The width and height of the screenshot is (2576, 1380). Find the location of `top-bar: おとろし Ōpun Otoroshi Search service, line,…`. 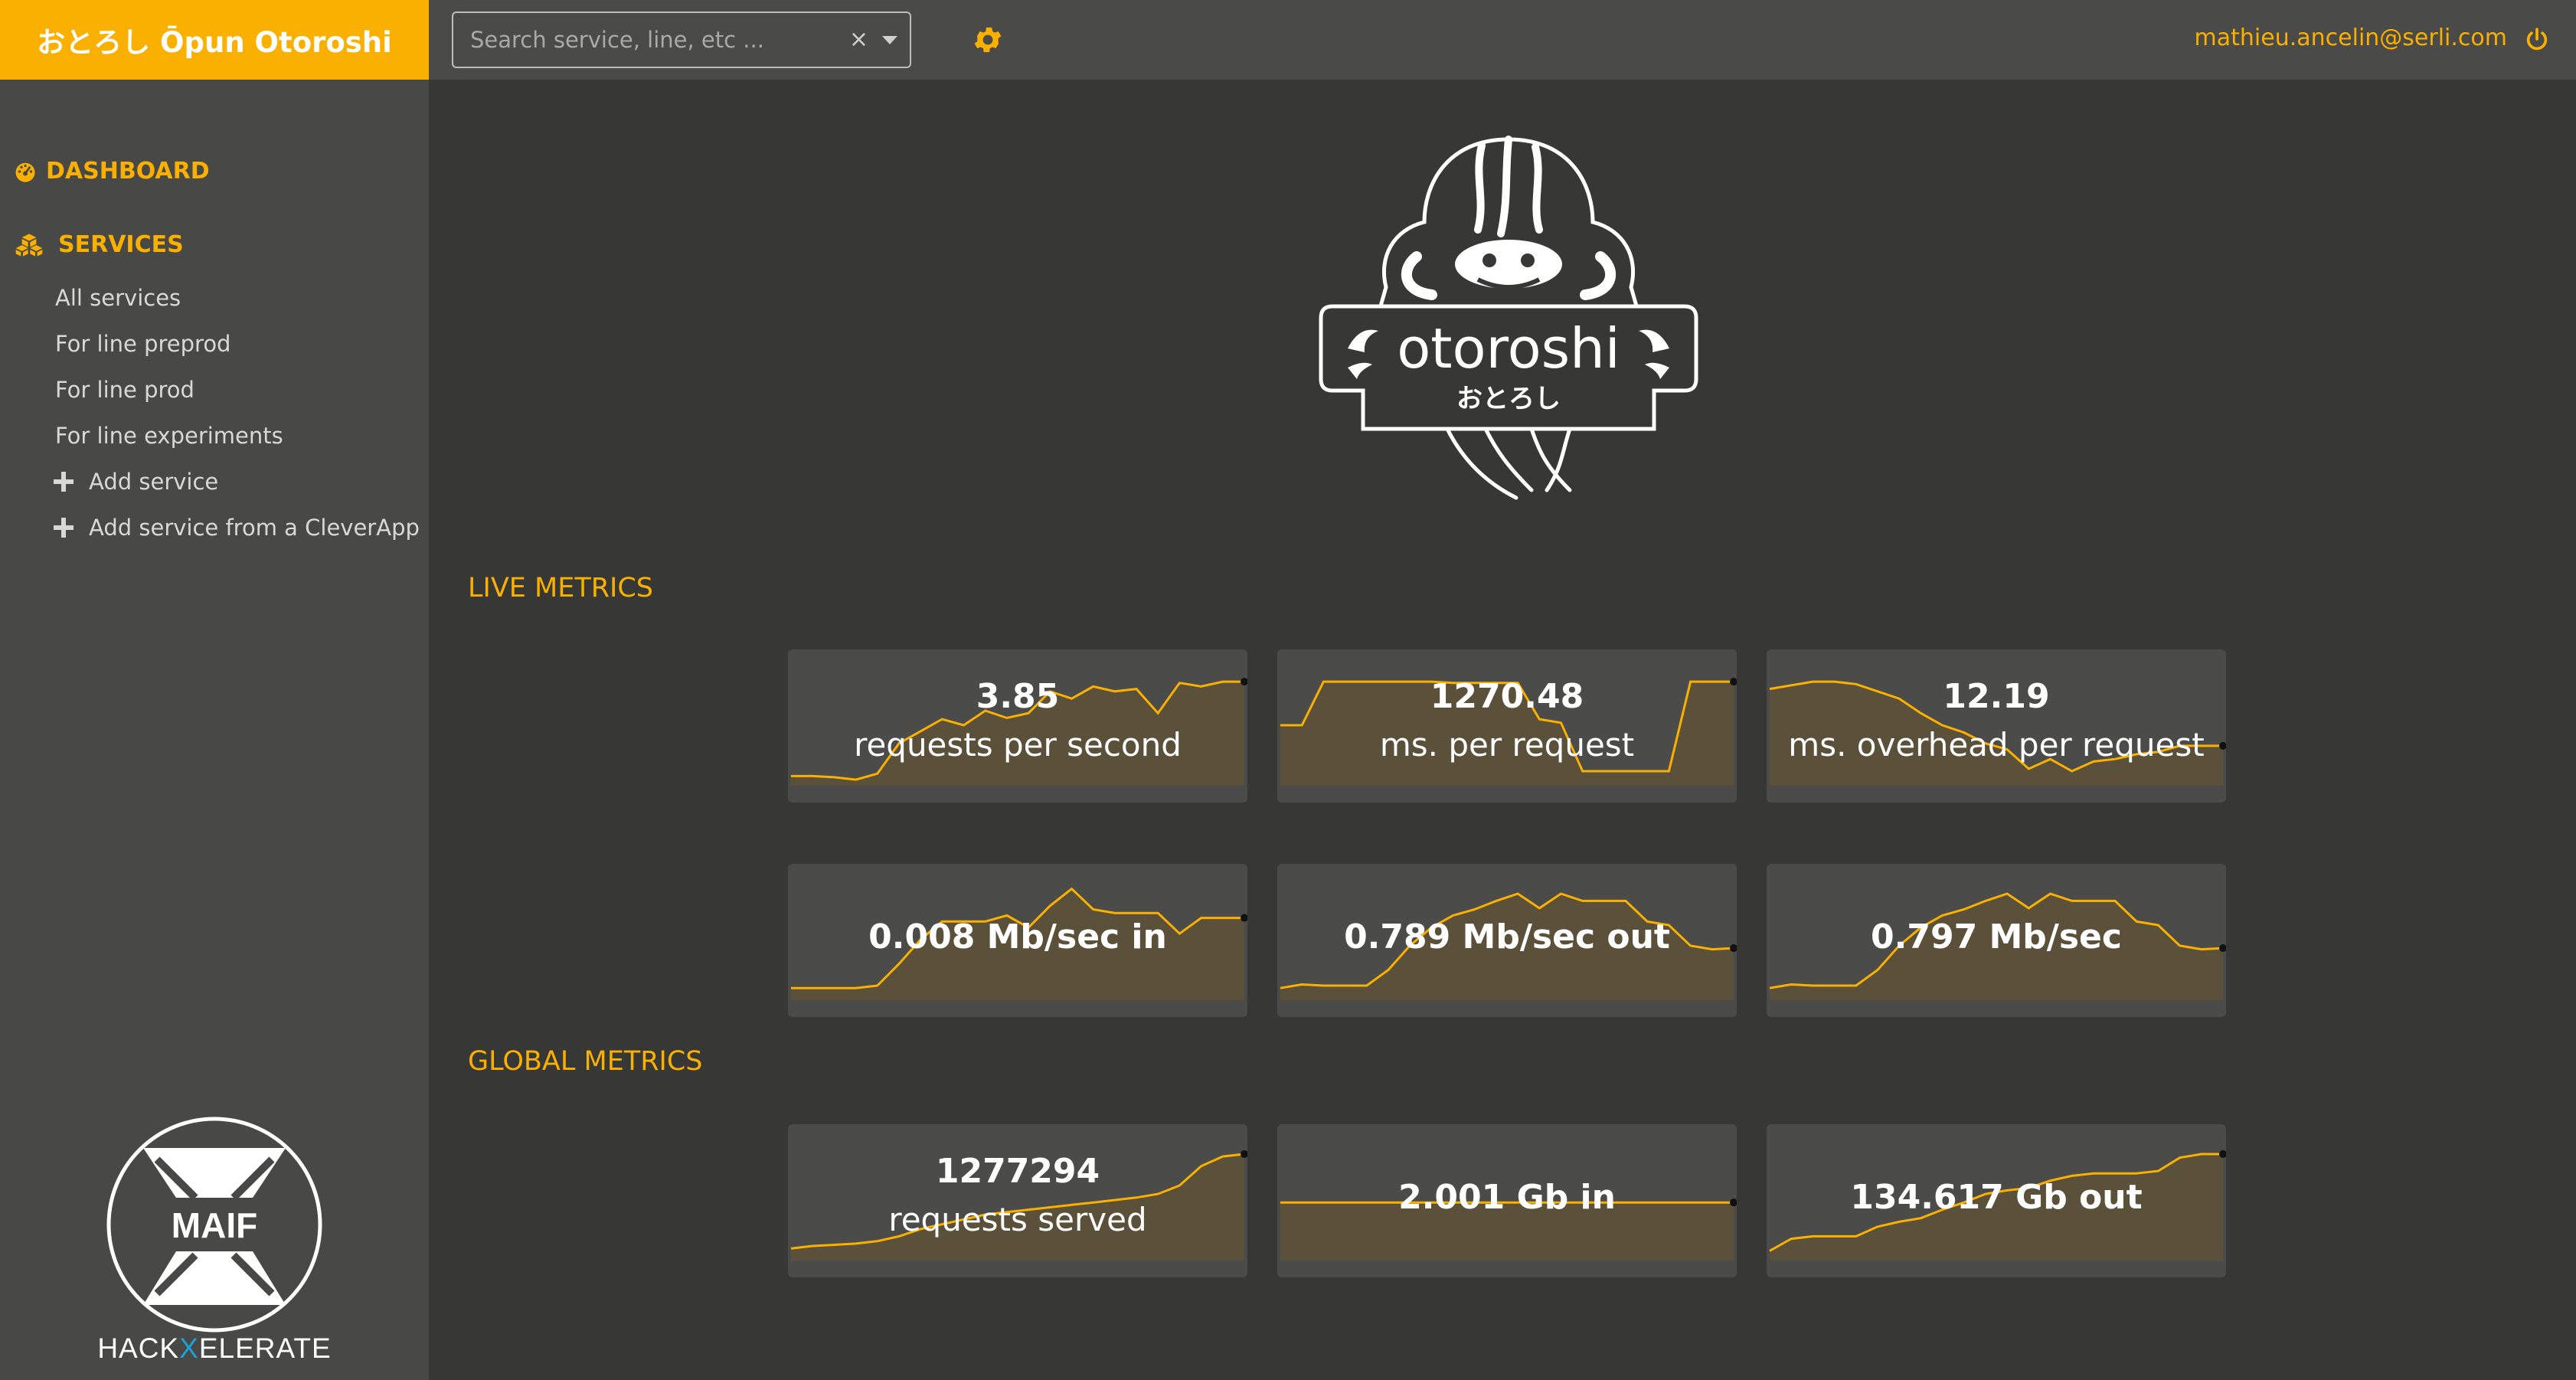

top-bar: おとろし Ōpun Otoroshi Search service, line,… is located at coordinates (1288, 40).